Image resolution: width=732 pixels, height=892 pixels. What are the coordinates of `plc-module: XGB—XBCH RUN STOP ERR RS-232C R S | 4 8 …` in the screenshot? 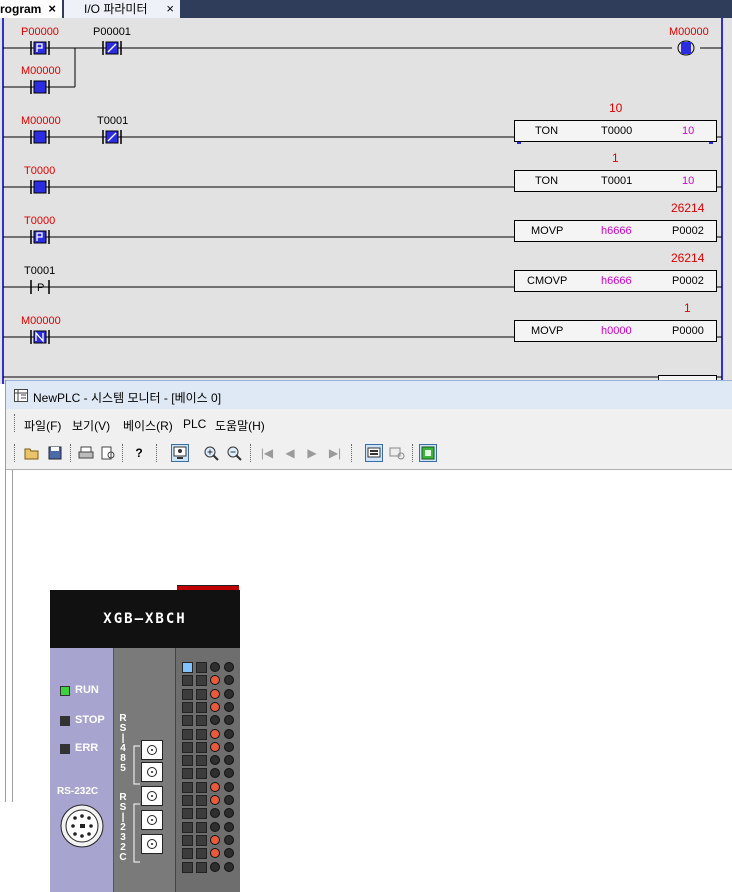 It's located at (145, 738).